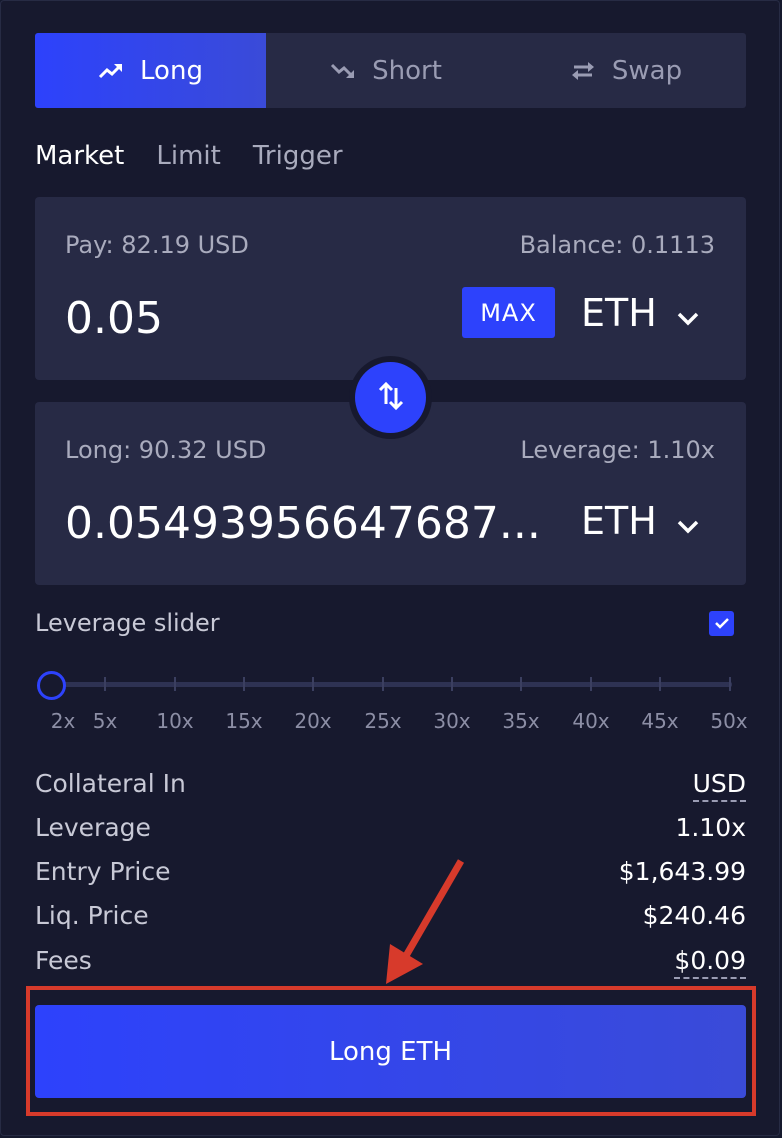 Image resolution: width=782 pixels, height=1138 pixels. I want to click on long-eth-button: Long ETH, so click(390, 1051).